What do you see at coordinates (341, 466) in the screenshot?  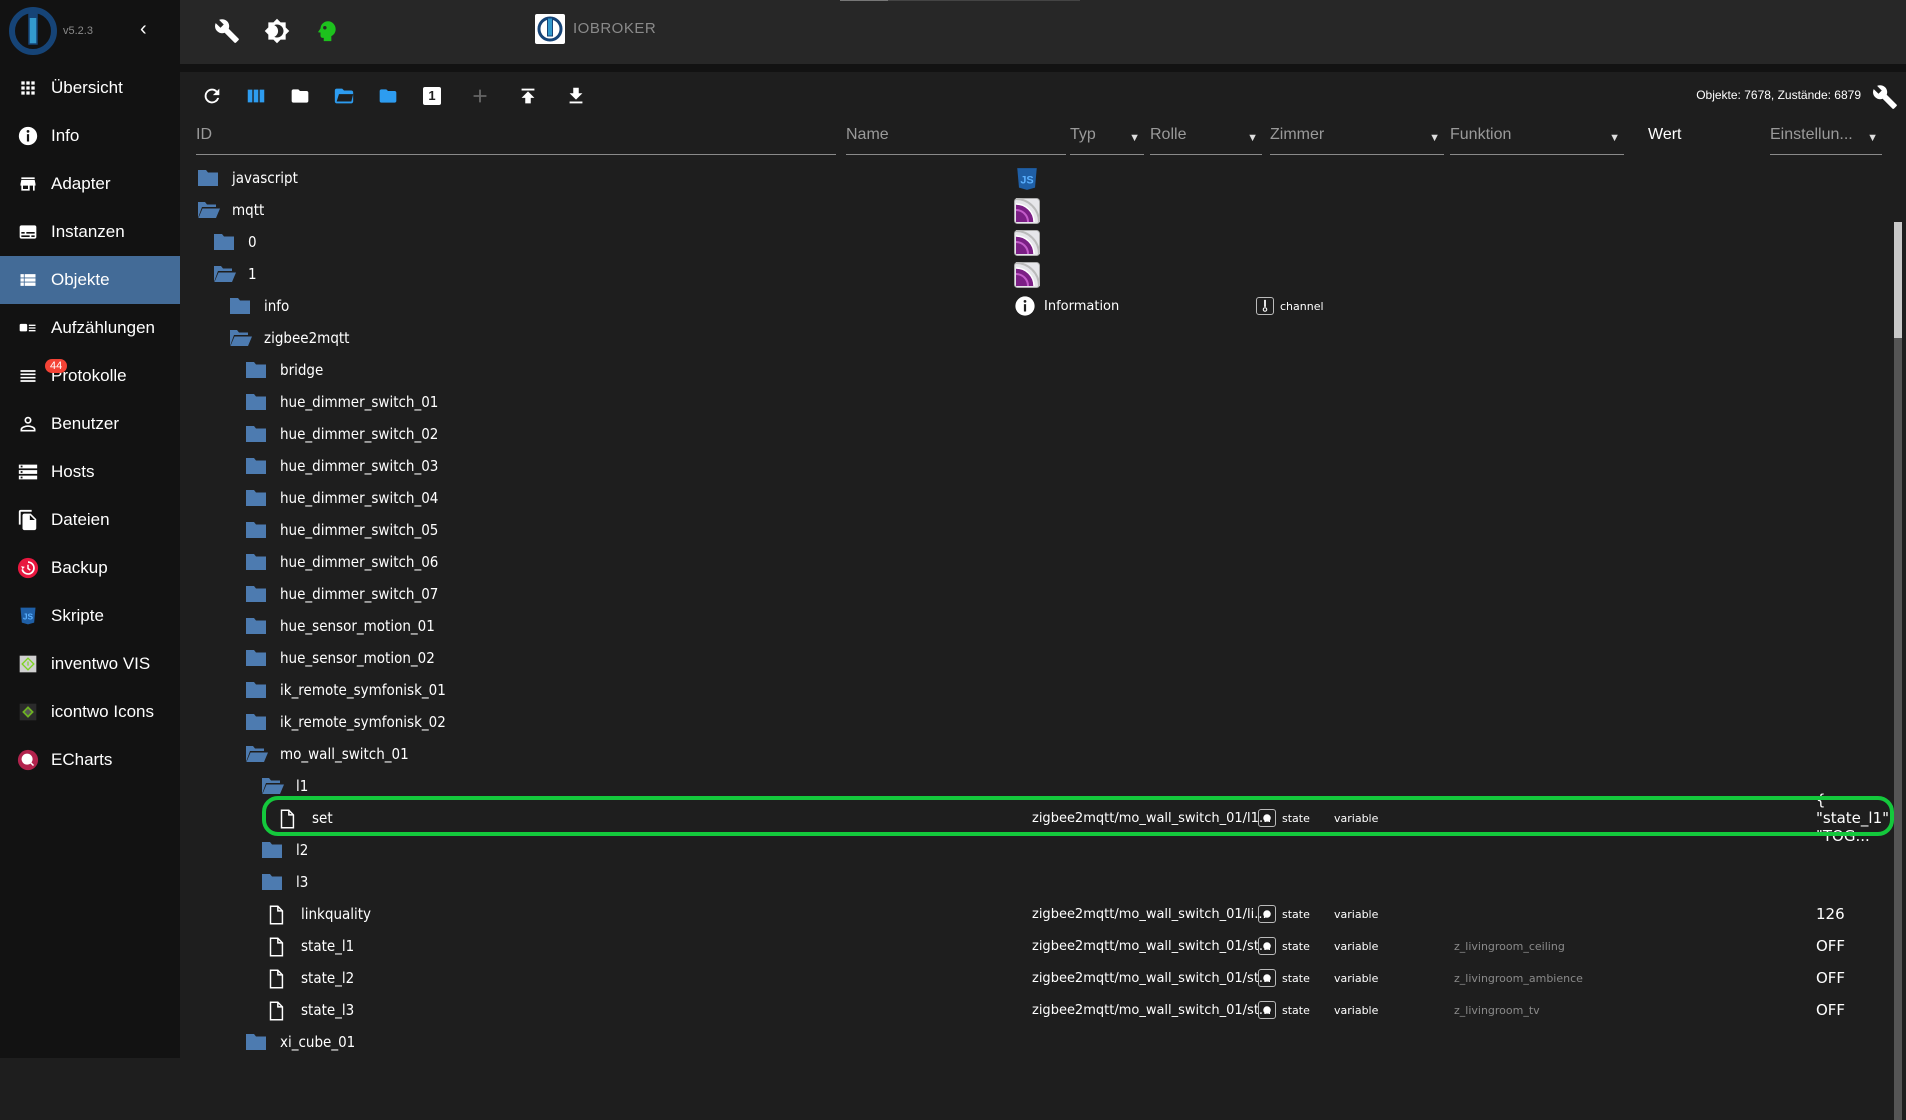 I see `tree-node-hue-dimmer-switch-03: hue_dimmer_switch_03` at bounding box center [341, 466].